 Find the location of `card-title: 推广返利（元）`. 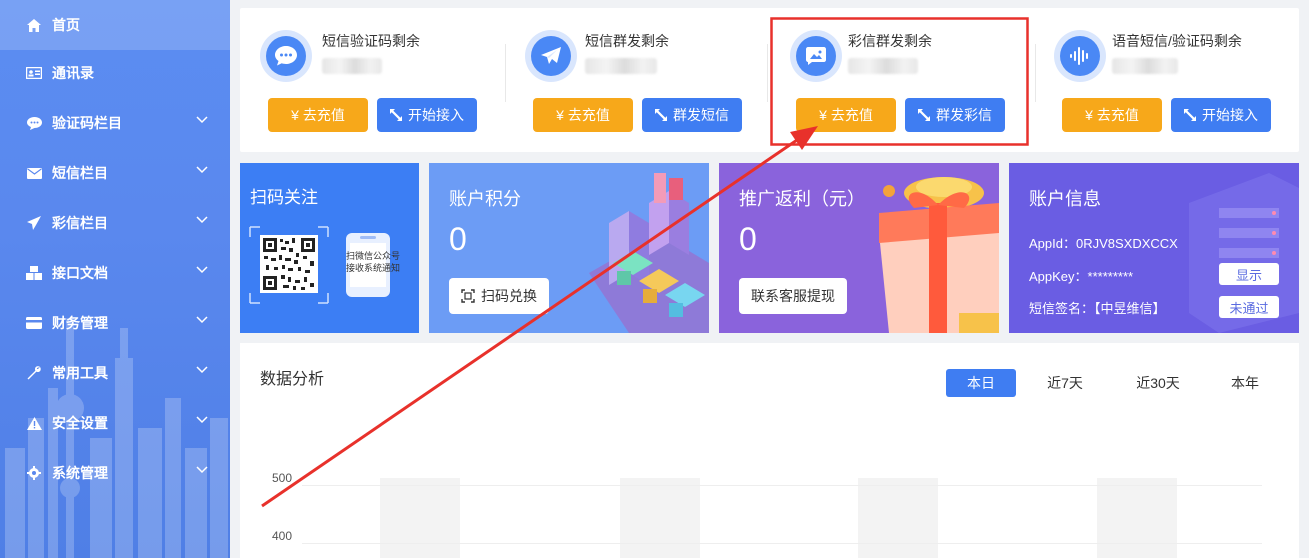

card-title: 推广返利（元） is located at coordinates (802, 199).